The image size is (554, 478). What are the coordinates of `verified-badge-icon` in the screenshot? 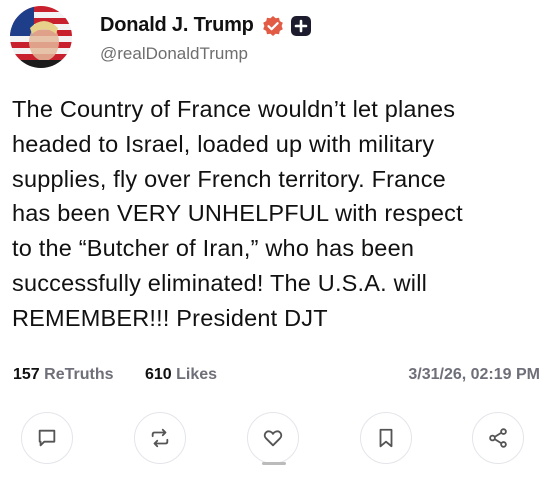 It's located at (273, 26).